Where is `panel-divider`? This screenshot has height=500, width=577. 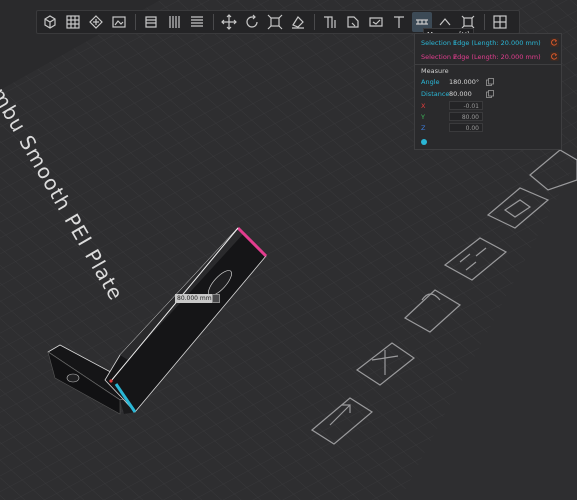 panel-divider is located at coordinates (488, 64).